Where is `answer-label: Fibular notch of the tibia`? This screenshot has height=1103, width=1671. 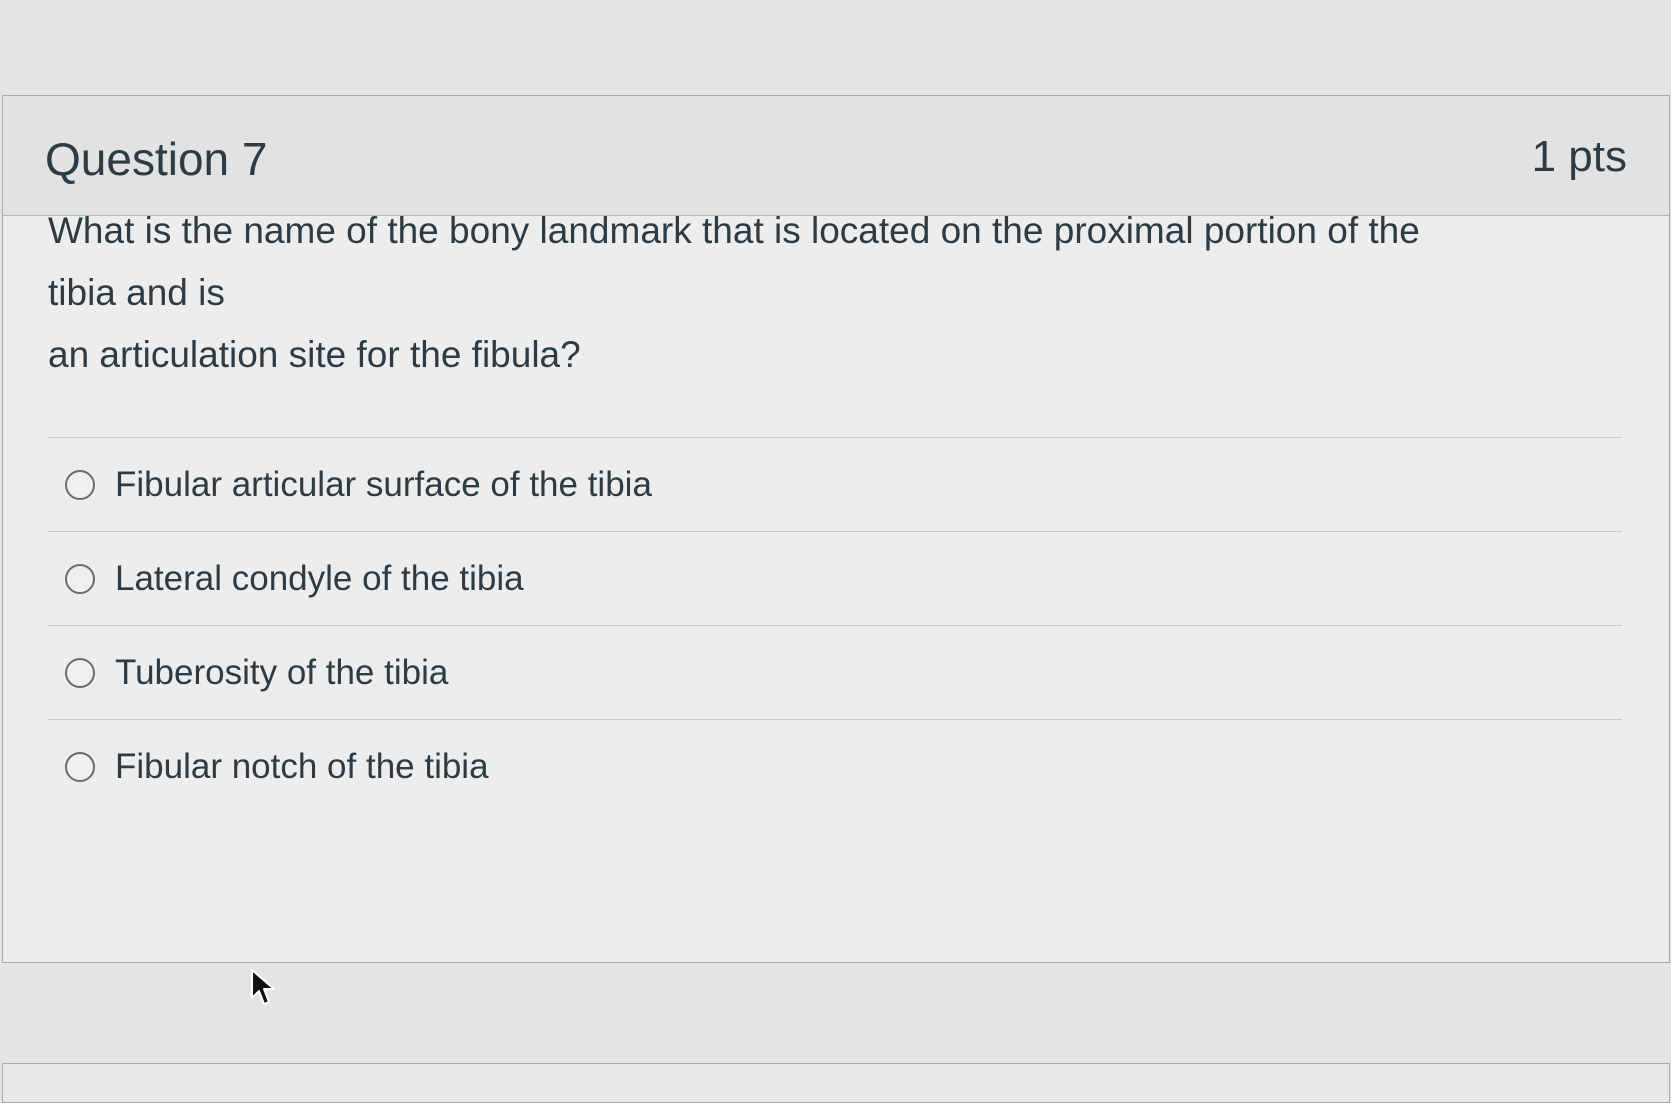 answer-label: Fibular notch of the tibia is located at coordinates (302, 766).